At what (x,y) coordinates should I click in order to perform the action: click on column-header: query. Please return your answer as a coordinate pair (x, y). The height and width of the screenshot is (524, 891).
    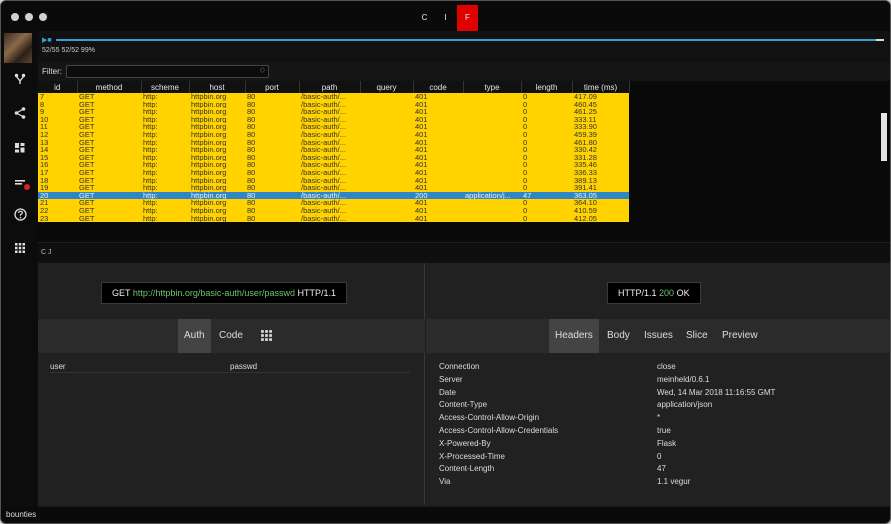
    Looking at the image, I should click on (387, 87).